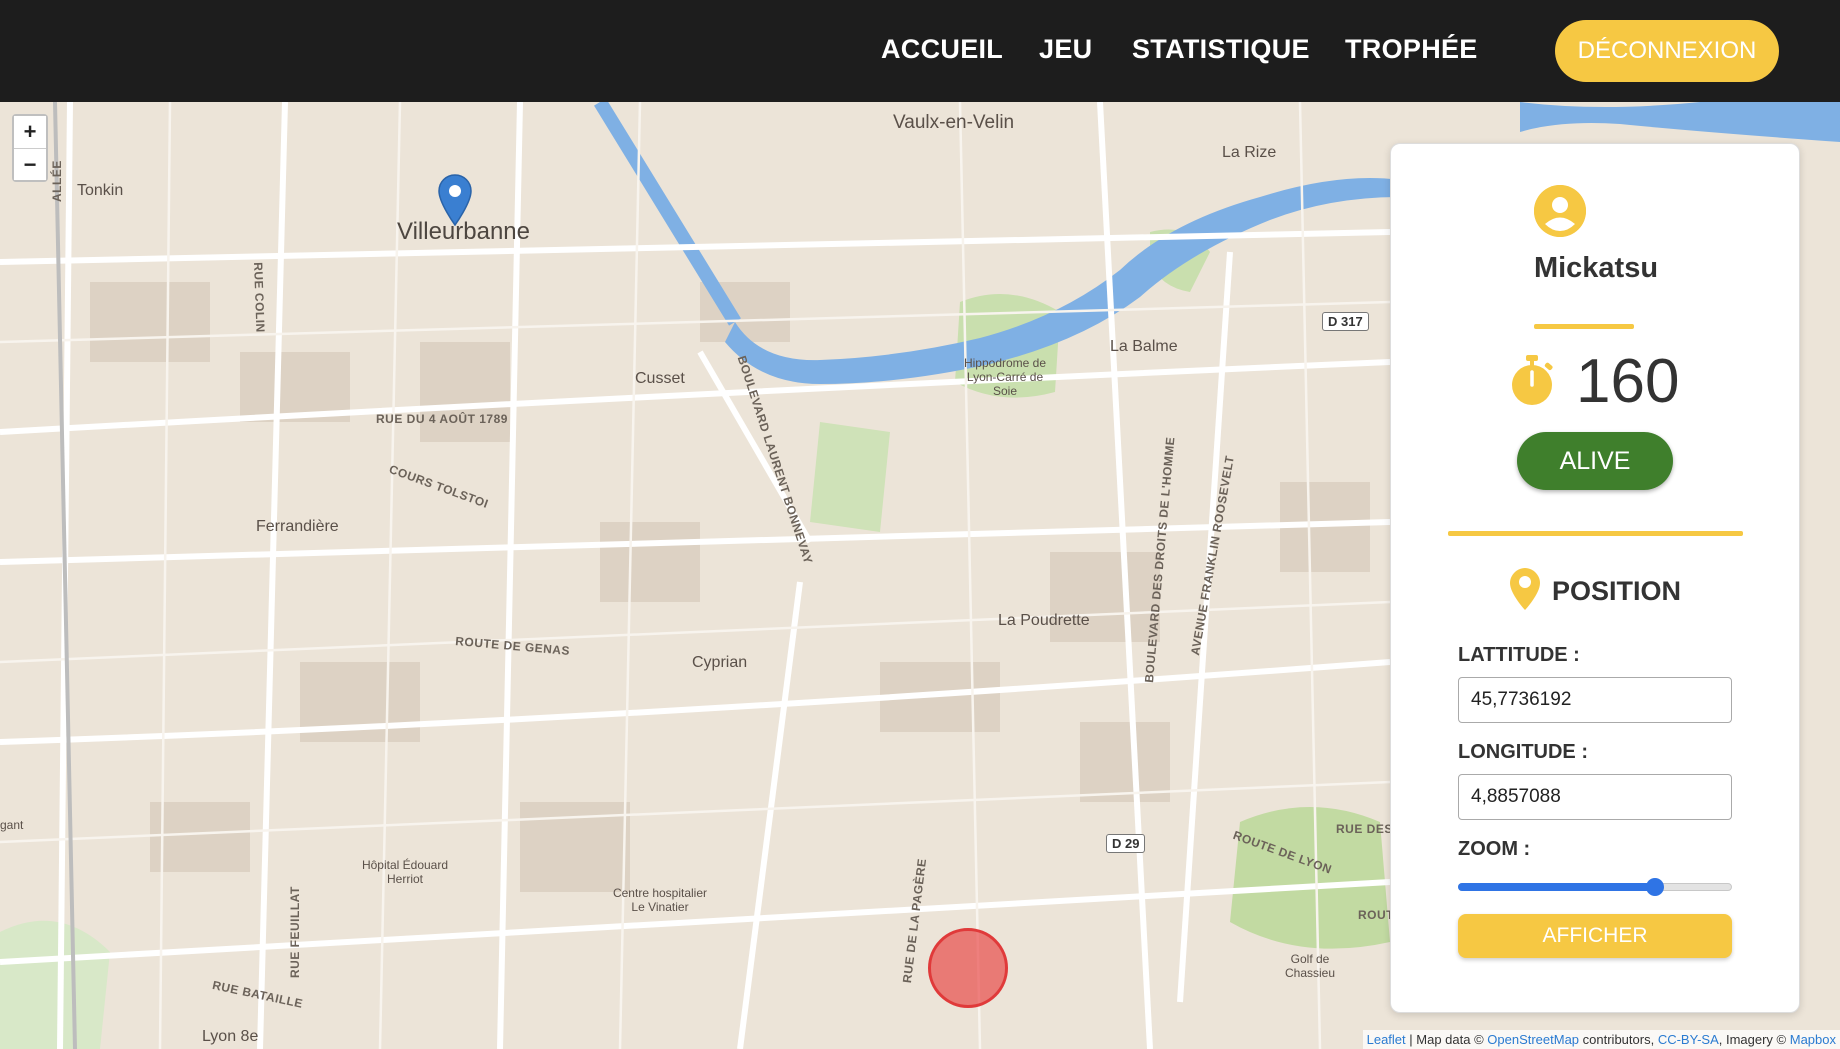 The image size is (1840, 1049). Describe the element at coordinates (1519, 655) in the screenshot. I see `latitude-label: LATTITUDE :` at that location.